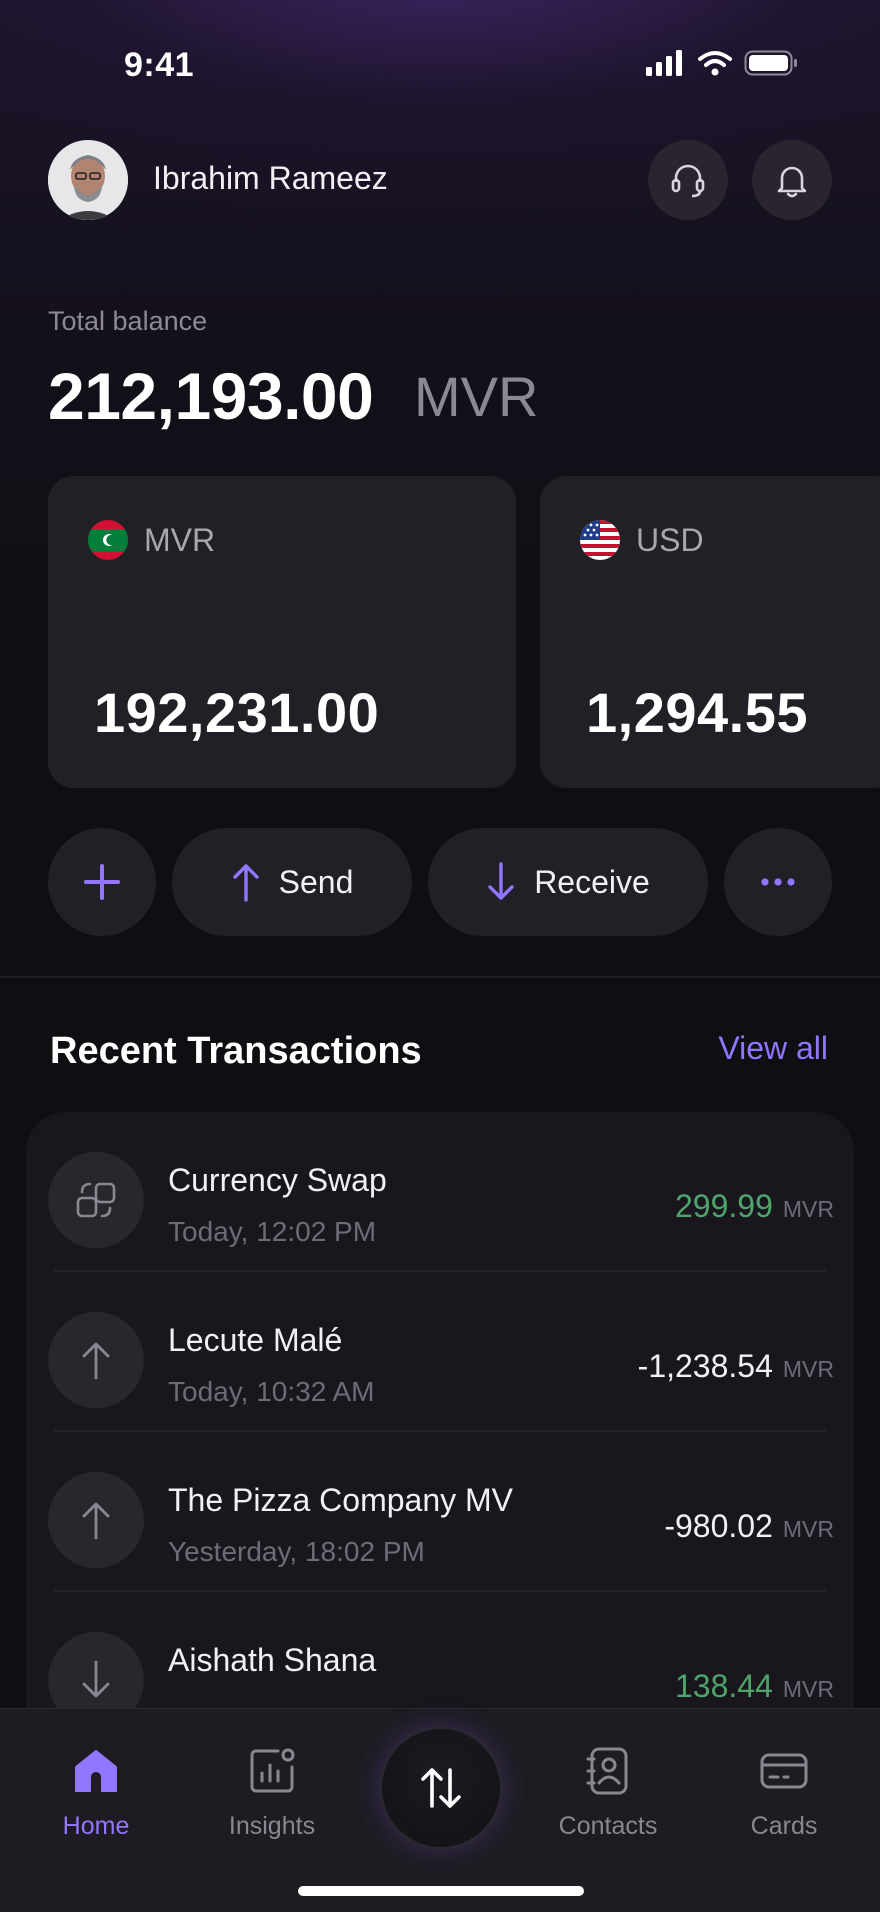 The image size is (880, 1912). Describe the element at coordinates (159, 65) in the screenshot. I see `status-time: 9:41` at that location.